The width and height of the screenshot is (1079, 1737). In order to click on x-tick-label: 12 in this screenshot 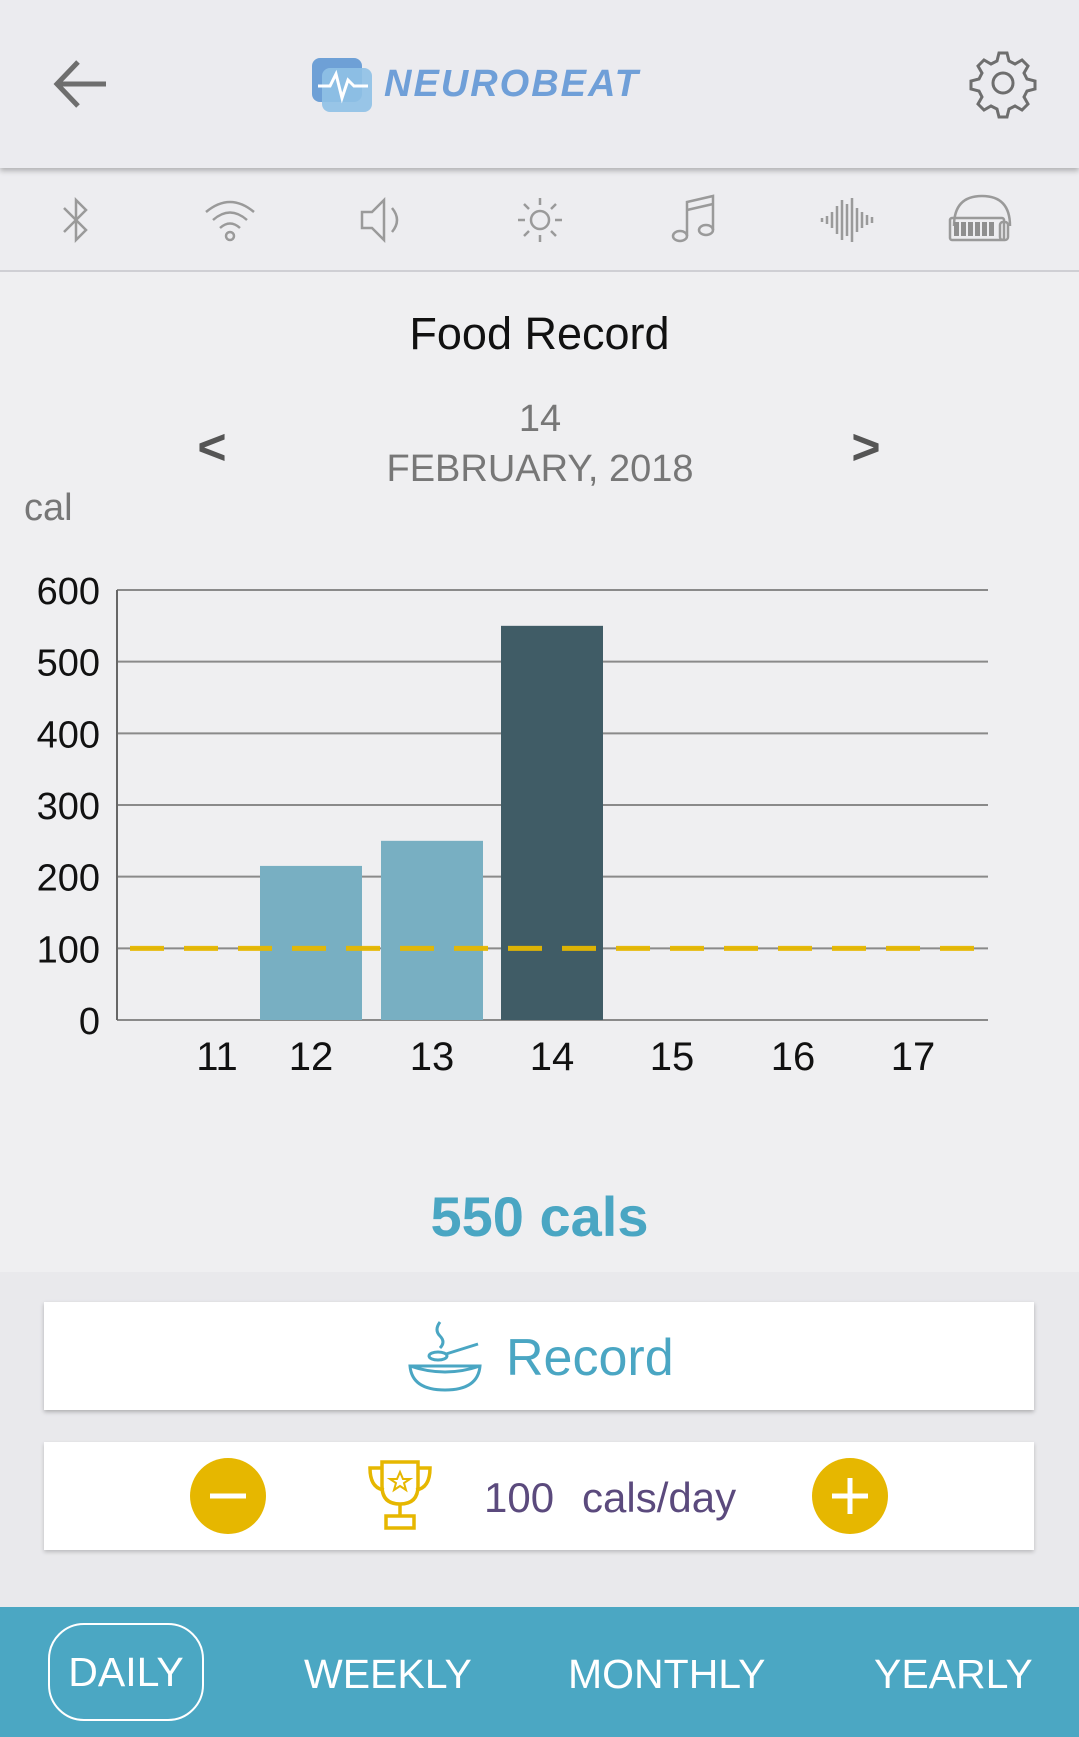, I will do `click(311, 1057)`.